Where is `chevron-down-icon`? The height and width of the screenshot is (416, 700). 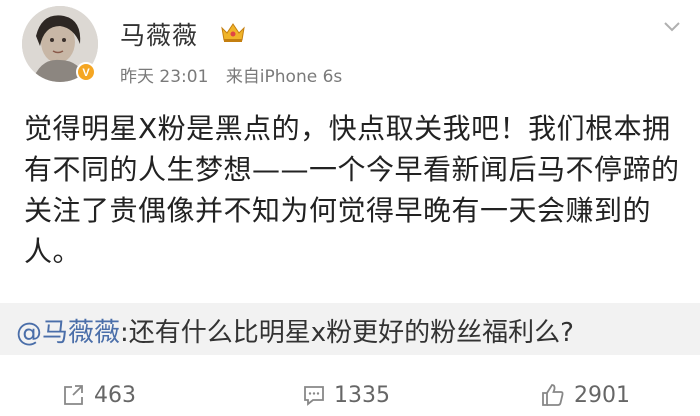 chevron-down-icon is located at coordinates (672, 26).